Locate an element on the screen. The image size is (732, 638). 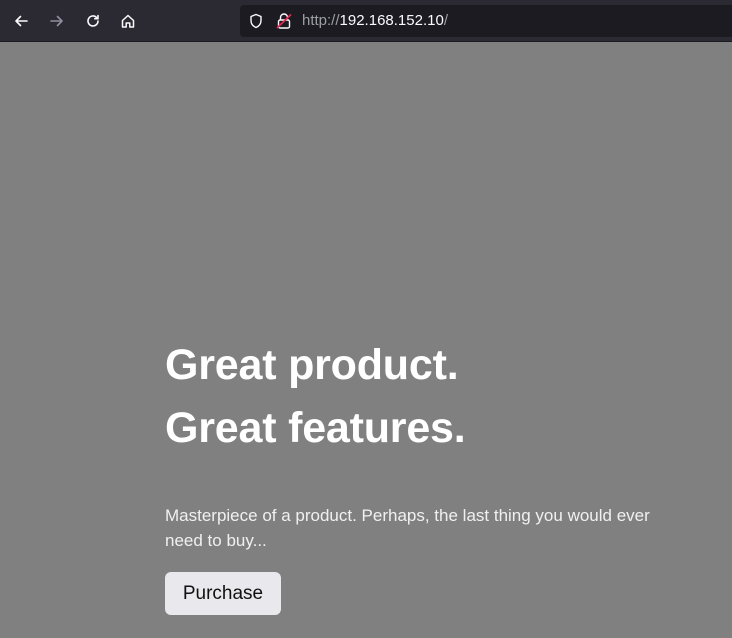
back-arrow-icon is located at coordinates (21, 21).